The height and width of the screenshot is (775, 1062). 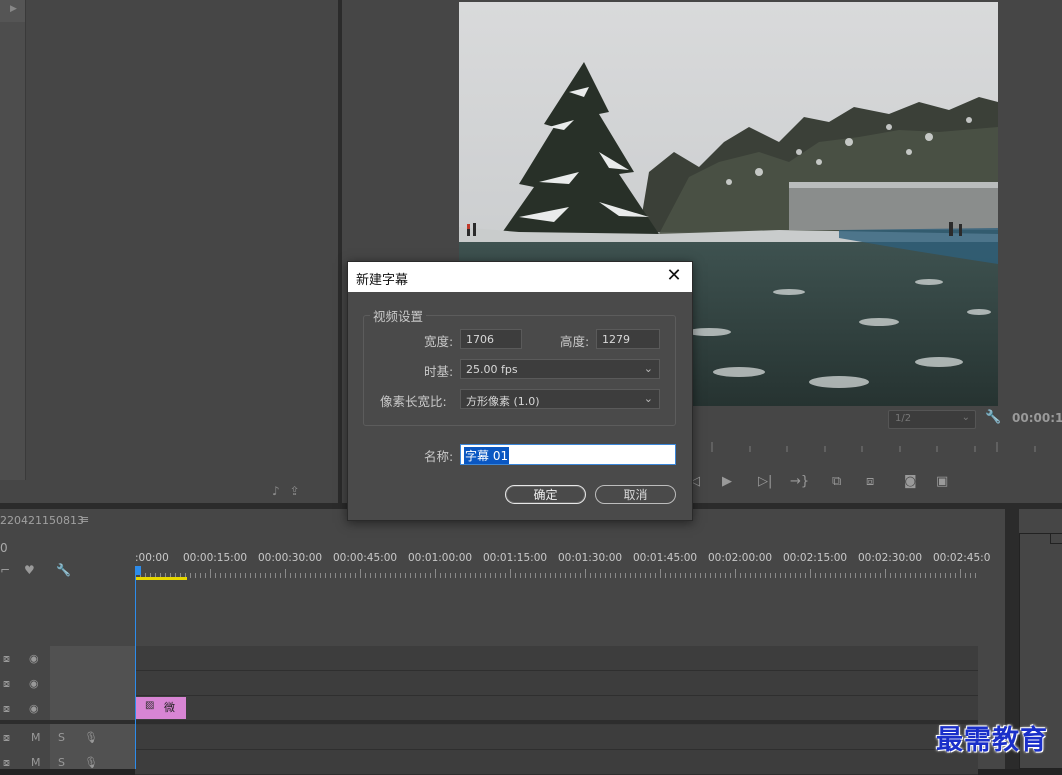 What do you see at coordinates (962, 558) in the screenshot?
I see `ruler-label: 00:02:45:0` at bounding box center [962, 558].